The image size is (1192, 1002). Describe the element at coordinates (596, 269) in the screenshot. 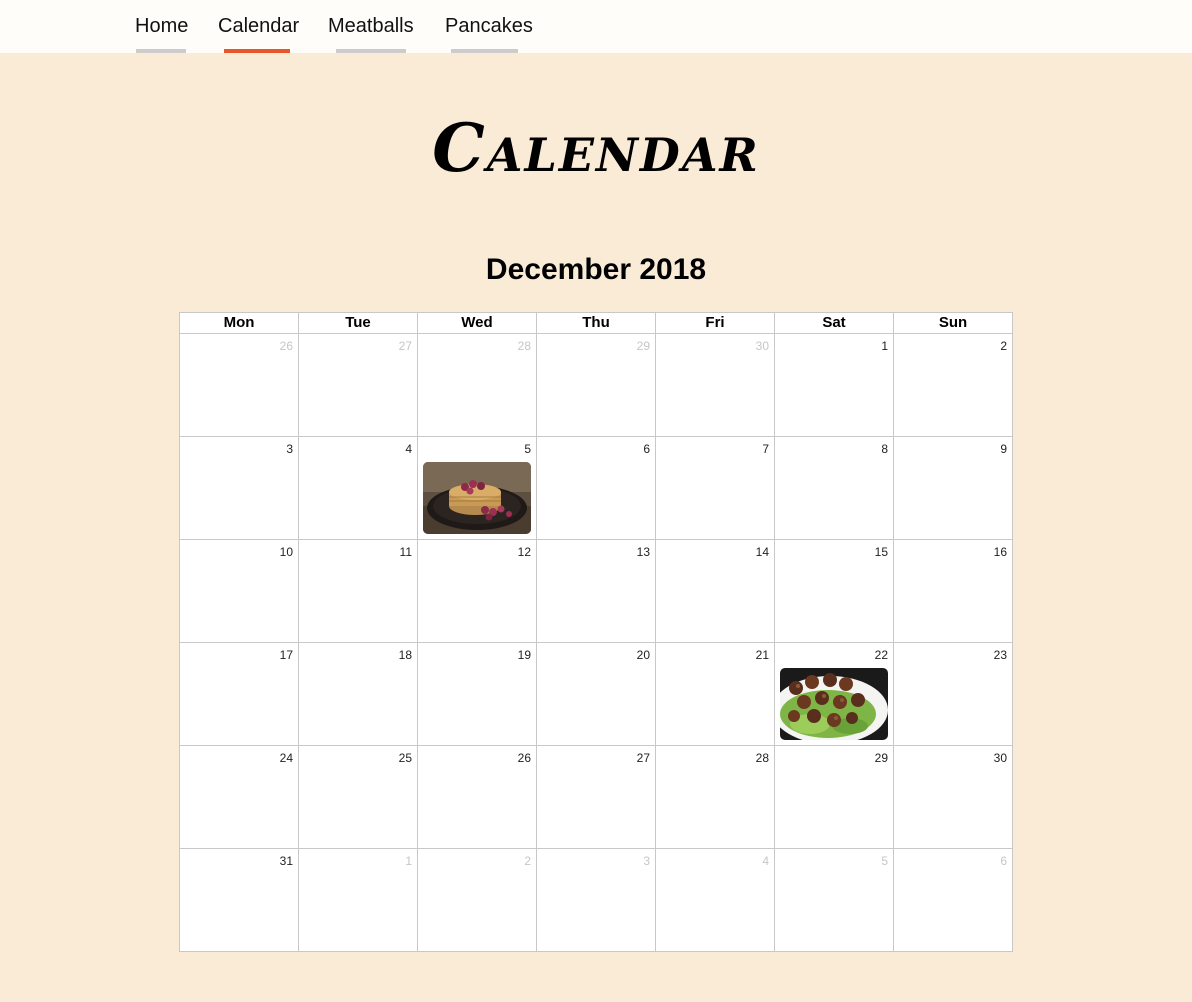

I see `month-title: December 2018` at that location.